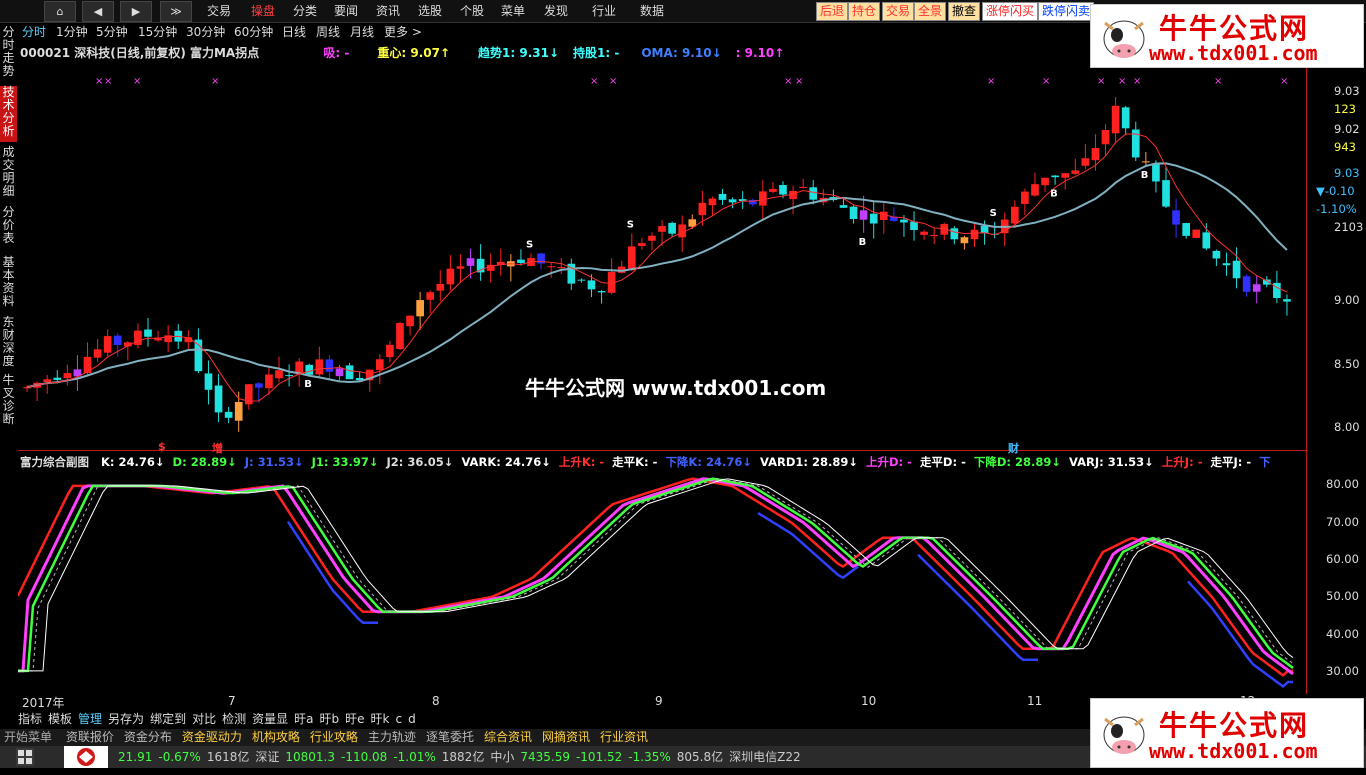  Describe the element at coordinates (205, 32) in the screenshot. I see `period-tab-4: 30分钟` at that location.